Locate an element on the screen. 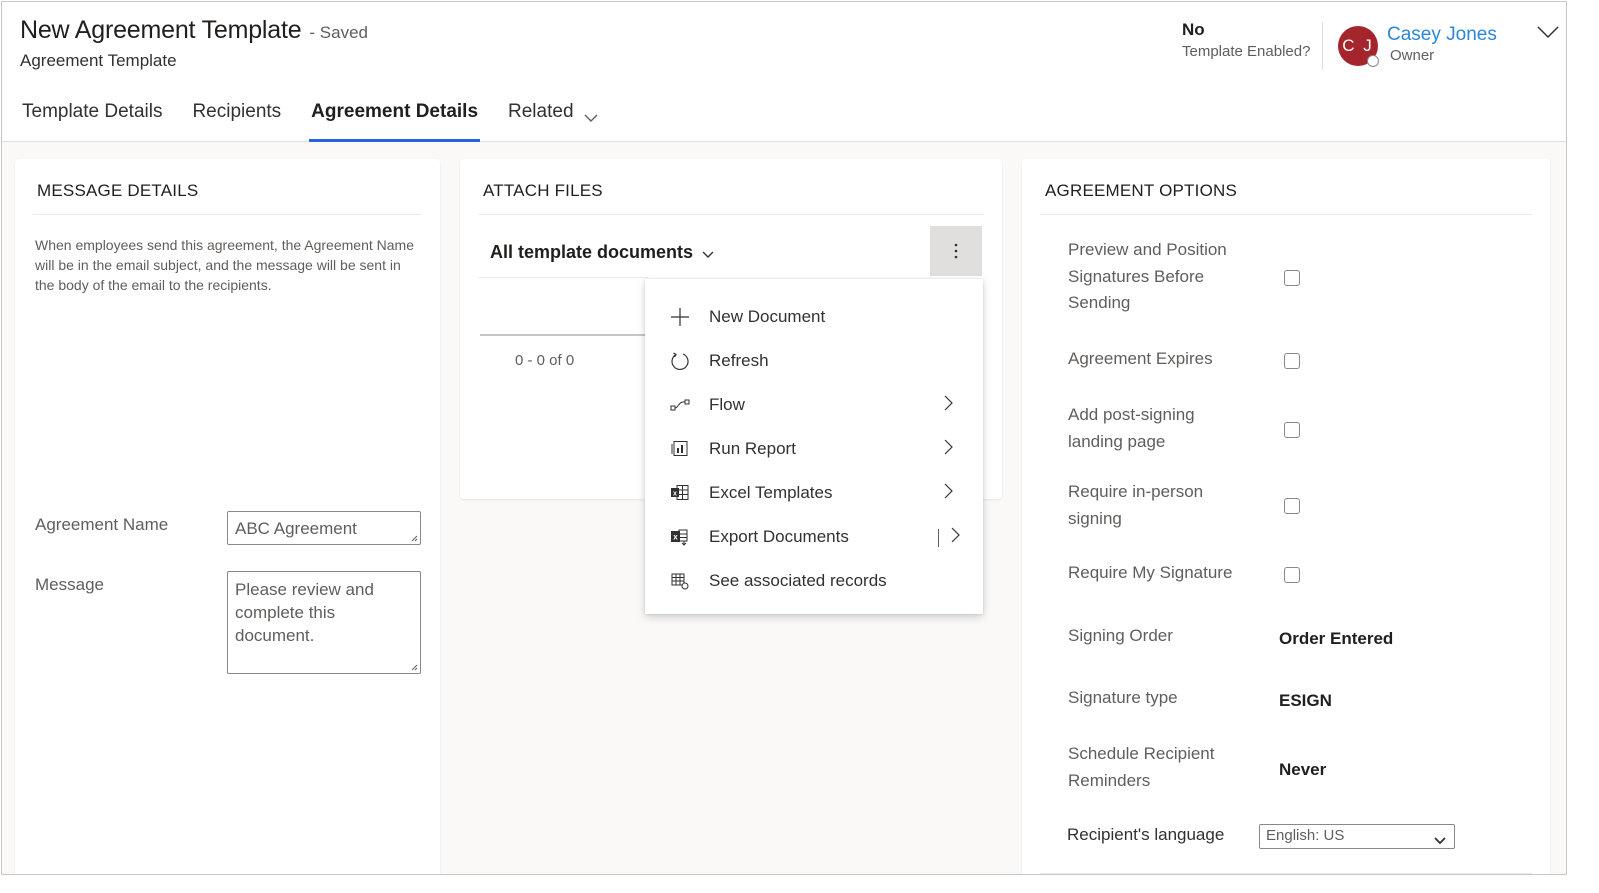 The height and width of the screenshot is (893, 1599). more-commands-button is located at coordinates (956, 251).